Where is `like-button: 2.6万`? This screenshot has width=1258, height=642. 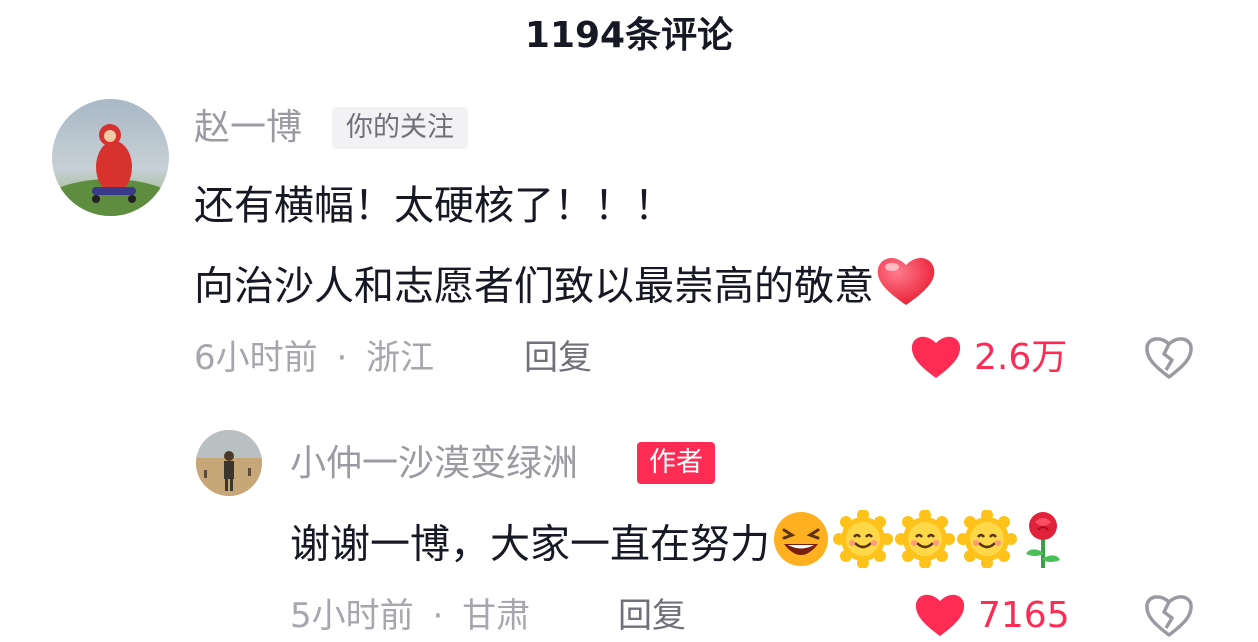 like-button: 2.6万 is located at coordinates (988, 358).